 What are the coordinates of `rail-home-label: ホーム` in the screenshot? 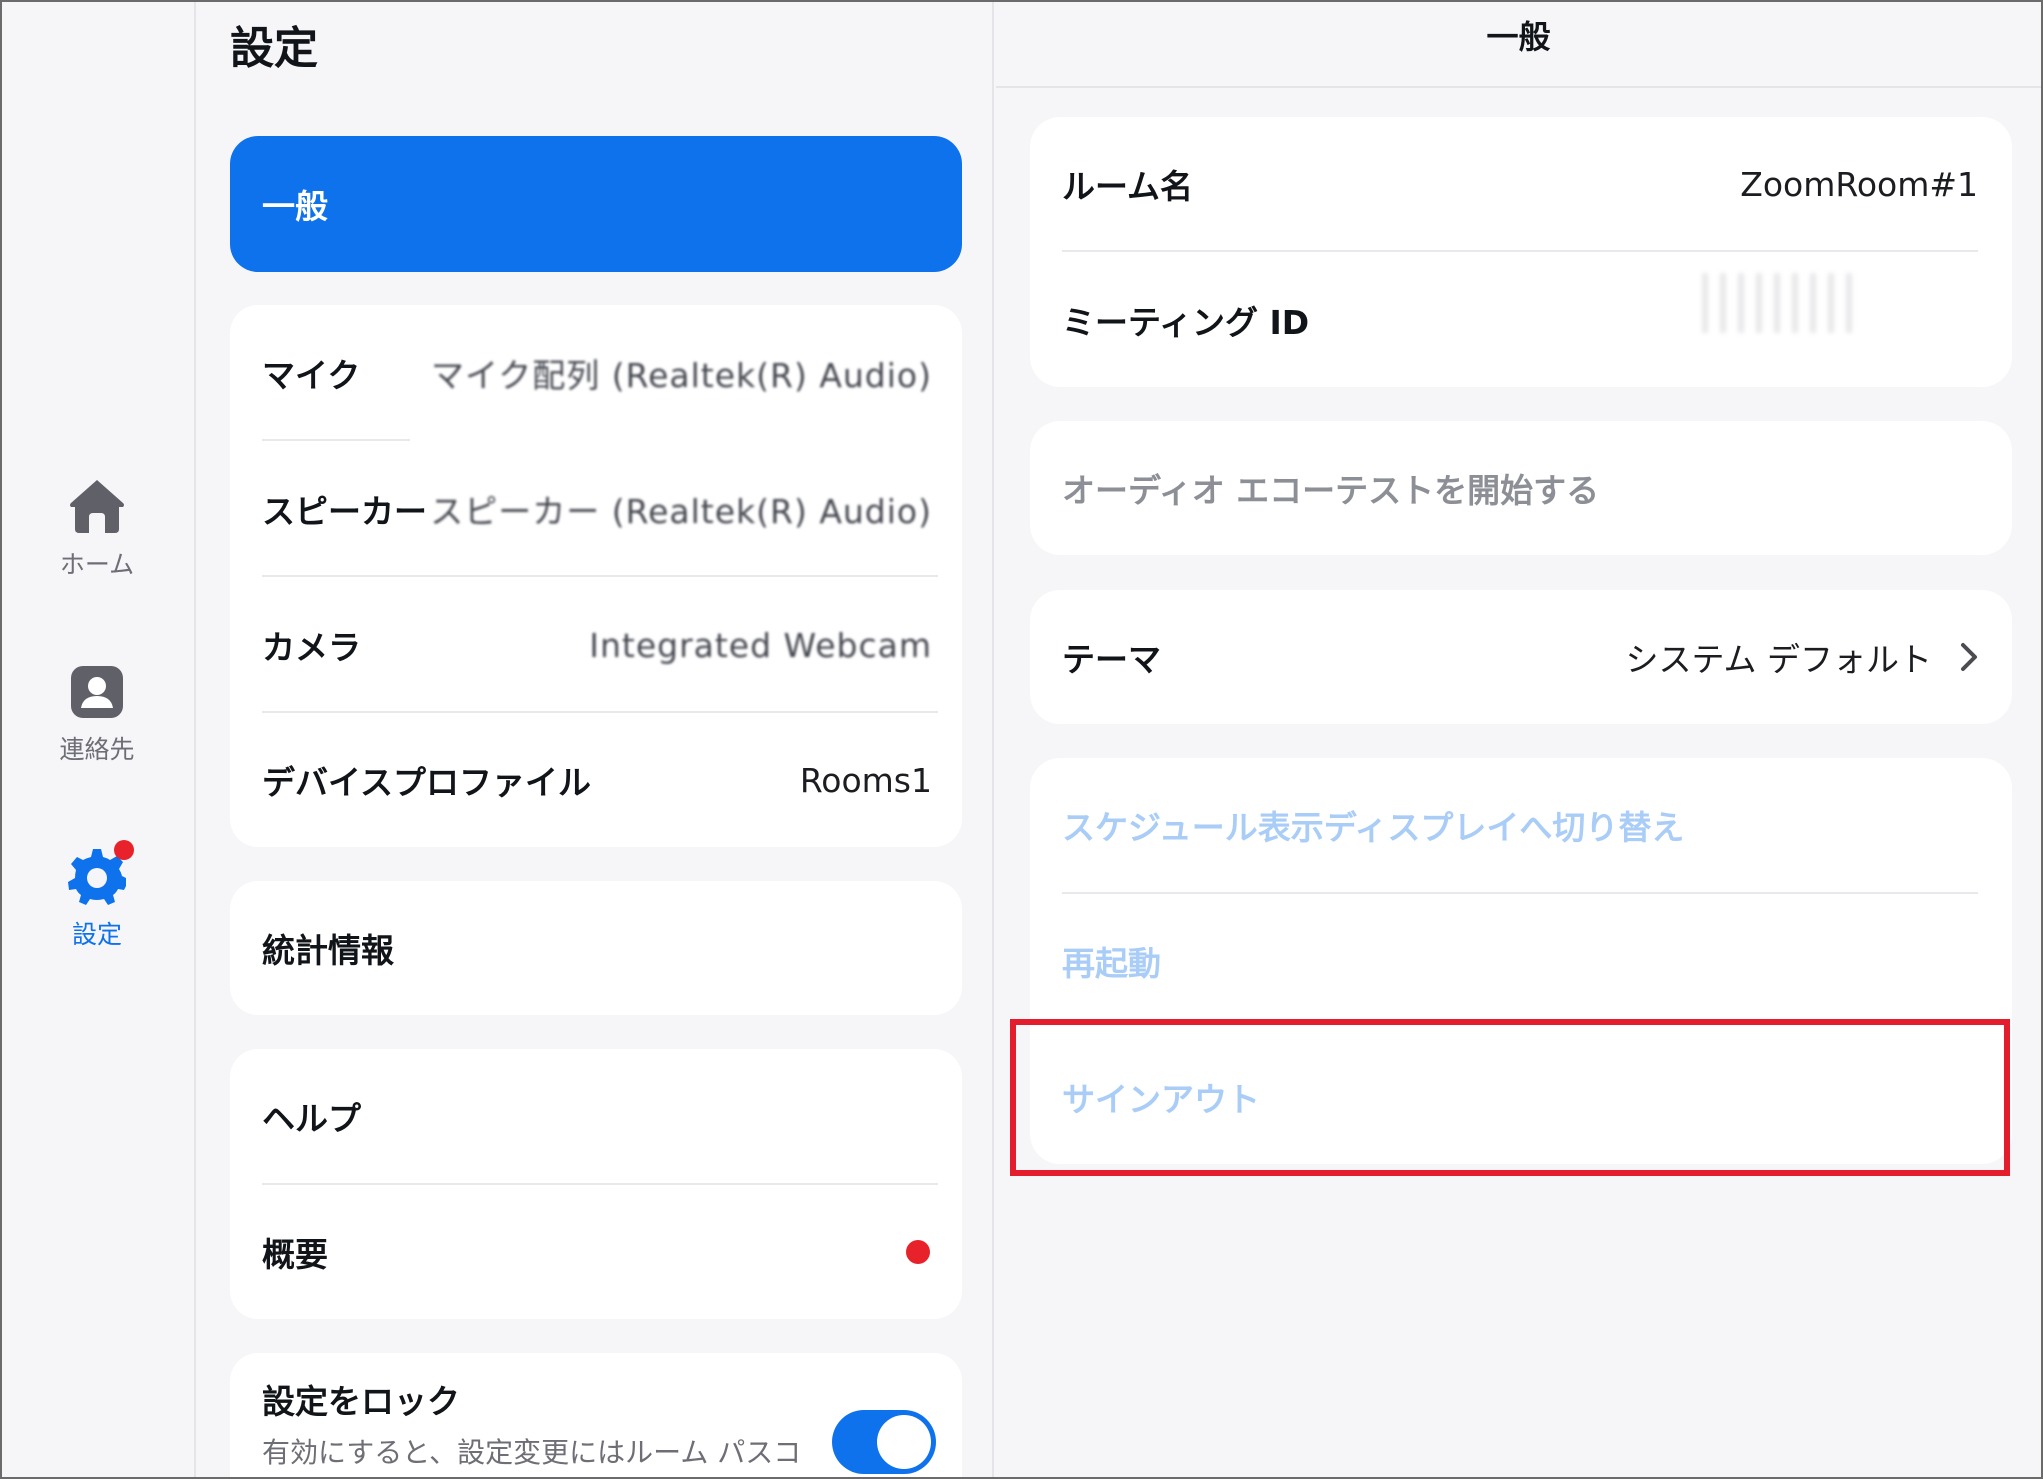 It's located at (97, 564).